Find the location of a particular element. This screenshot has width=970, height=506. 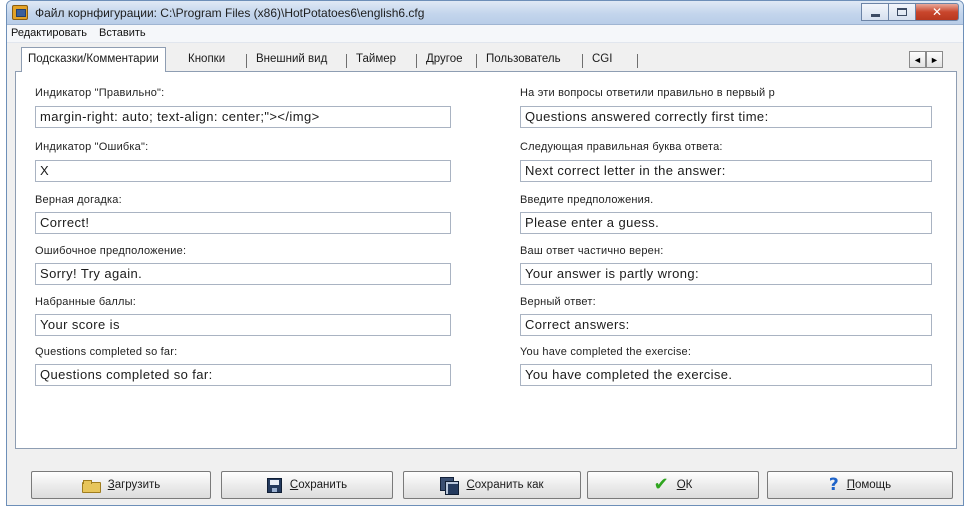

arrow-left-icon: ◄ is located at coordinates (917, 59).